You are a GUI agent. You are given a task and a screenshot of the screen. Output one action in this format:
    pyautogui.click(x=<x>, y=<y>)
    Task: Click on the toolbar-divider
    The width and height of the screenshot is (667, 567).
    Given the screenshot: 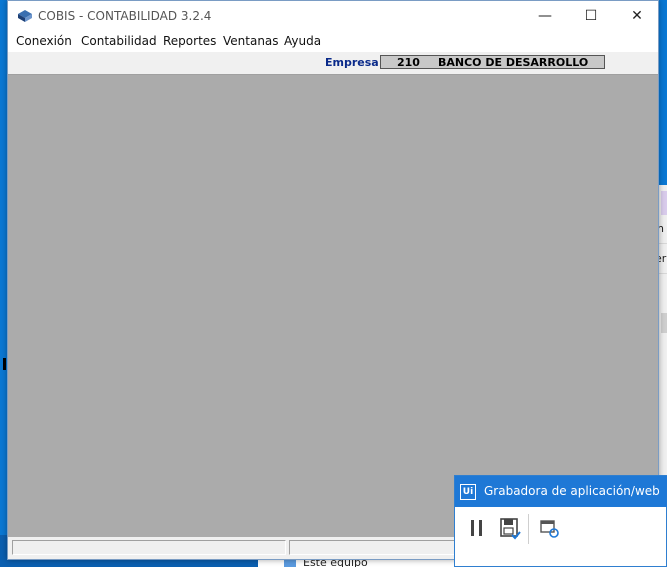 What is the action you would take?
    pyautogui.click(x=528, y=529)
    